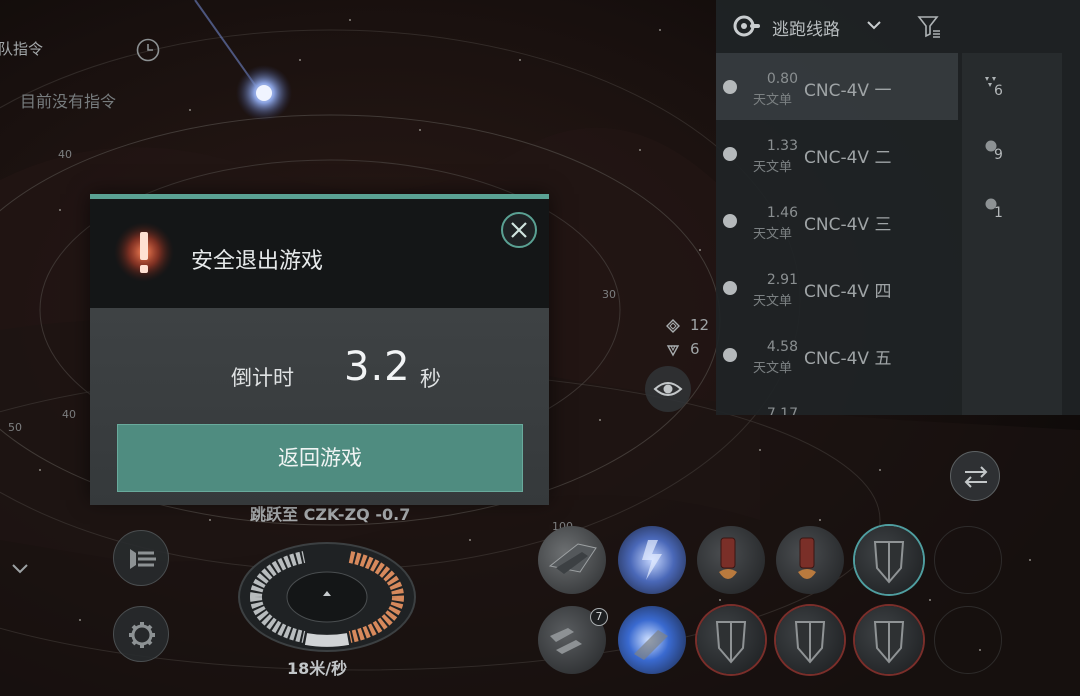 The height and width of the screenshot is (696, 1080). Describe the element at coordinates (21, 48) in the screenshot. I see `fleet-orders-label: 队指令` at that location.